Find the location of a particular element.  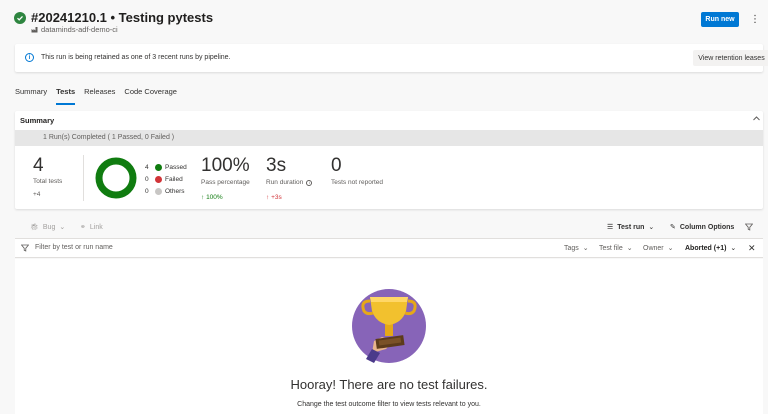

filter-search-input: Filter by test or run name is located at coordinates (74, 247).